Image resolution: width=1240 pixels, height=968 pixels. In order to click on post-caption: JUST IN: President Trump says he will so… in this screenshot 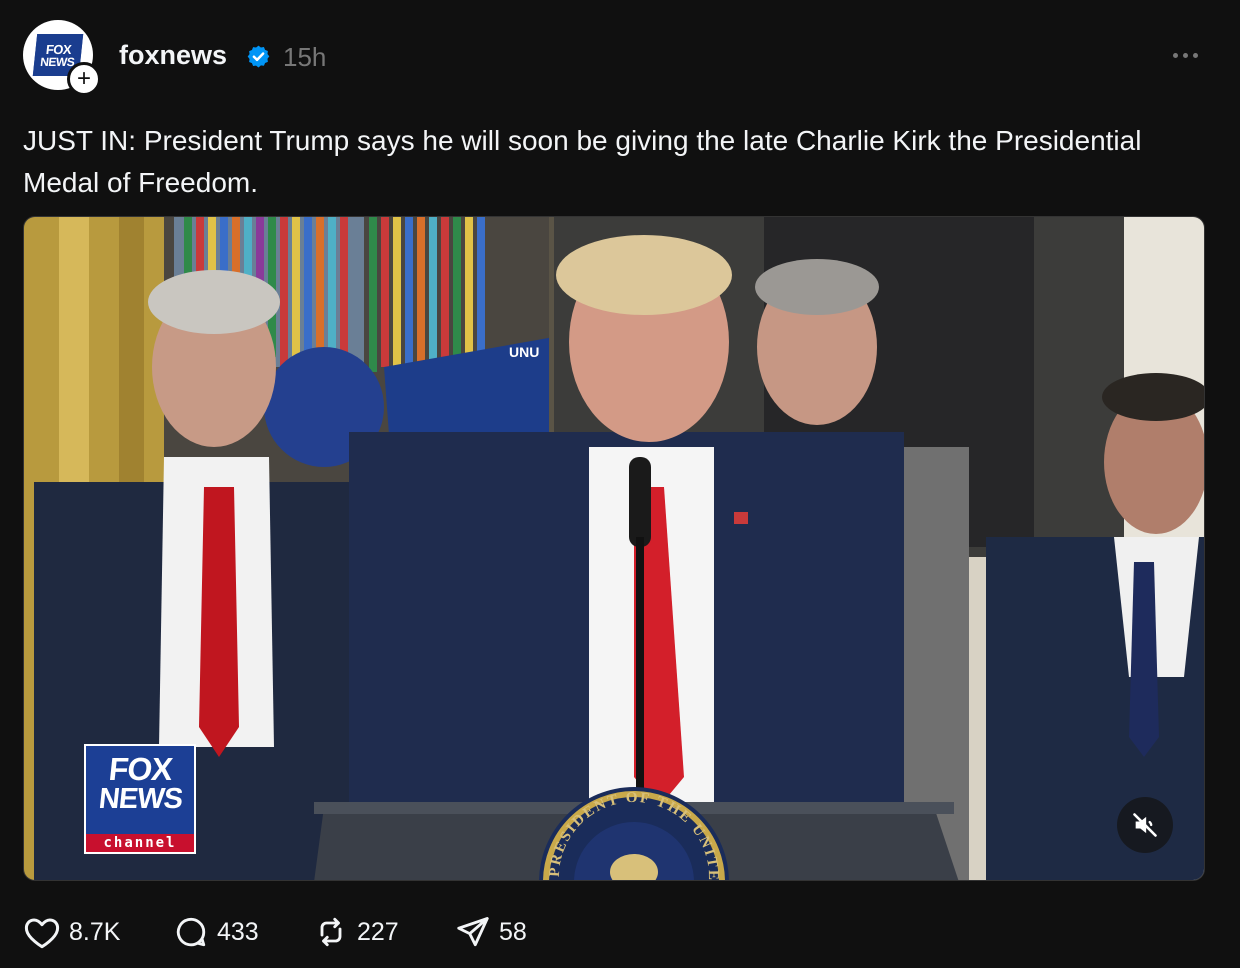, I will do `click(582, 161)`.